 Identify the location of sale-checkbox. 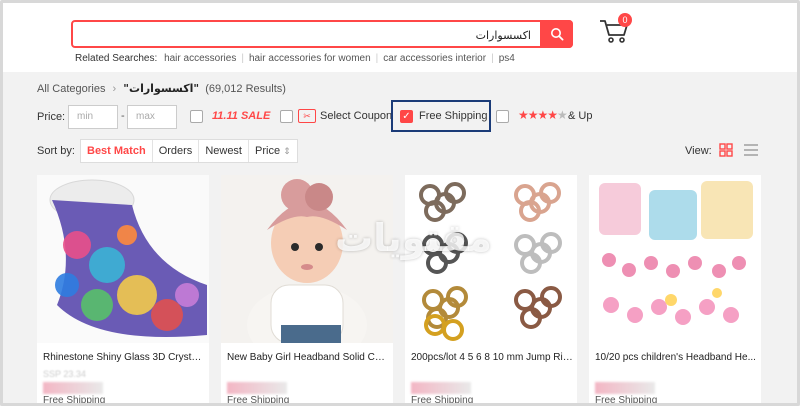
(196, 116).